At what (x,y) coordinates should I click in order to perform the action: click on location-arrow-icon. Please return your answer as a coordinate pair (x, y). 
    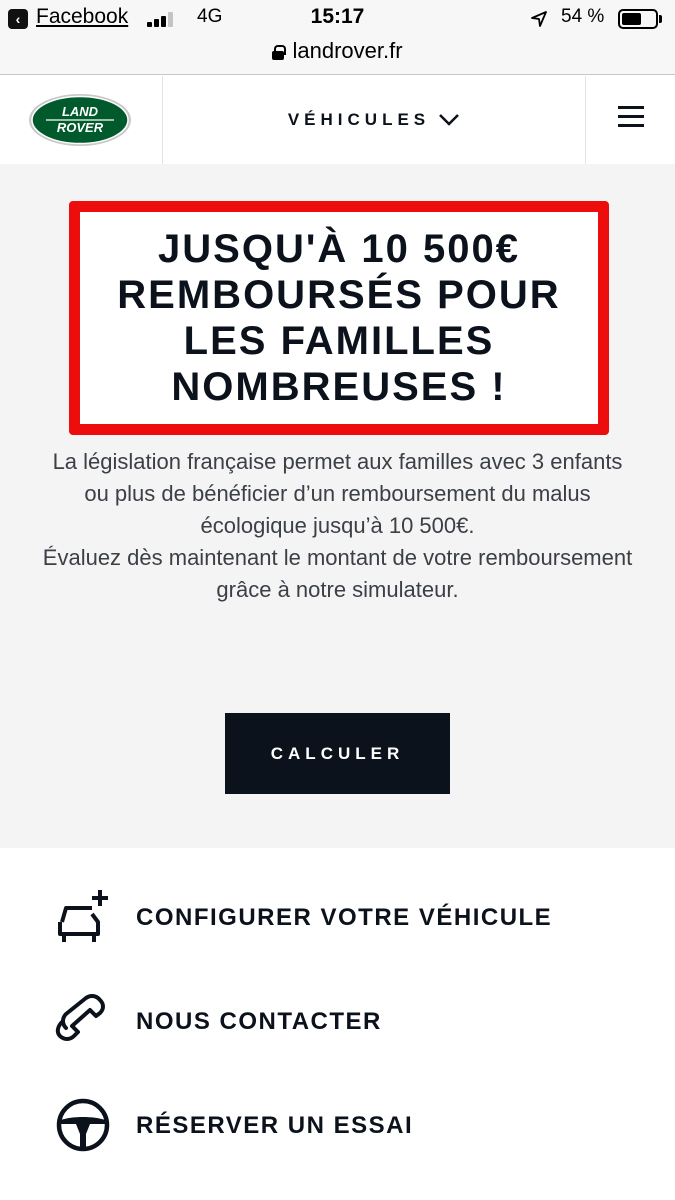
    Looking at the image, I should click on (539, 19).